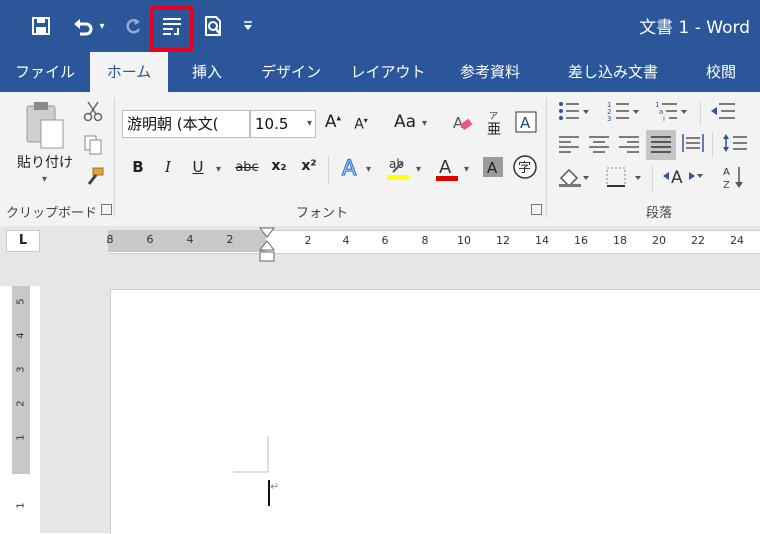 This screenshot has height=534, width=760. What do you see at coordinates (138, 167) in the screenshot?
I see `bold-button: B` at bounding box center [138, 167].